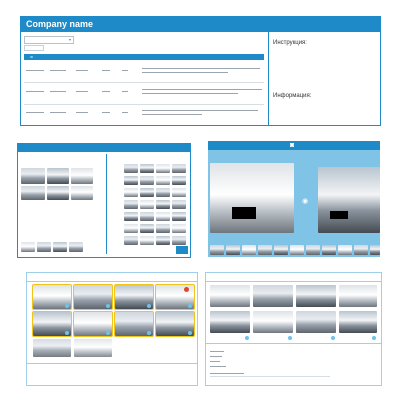 The image size is (400, 400). Describe the element at coordinates (293, 329) in the screenshot. I see `panel-photo-details` at that location.